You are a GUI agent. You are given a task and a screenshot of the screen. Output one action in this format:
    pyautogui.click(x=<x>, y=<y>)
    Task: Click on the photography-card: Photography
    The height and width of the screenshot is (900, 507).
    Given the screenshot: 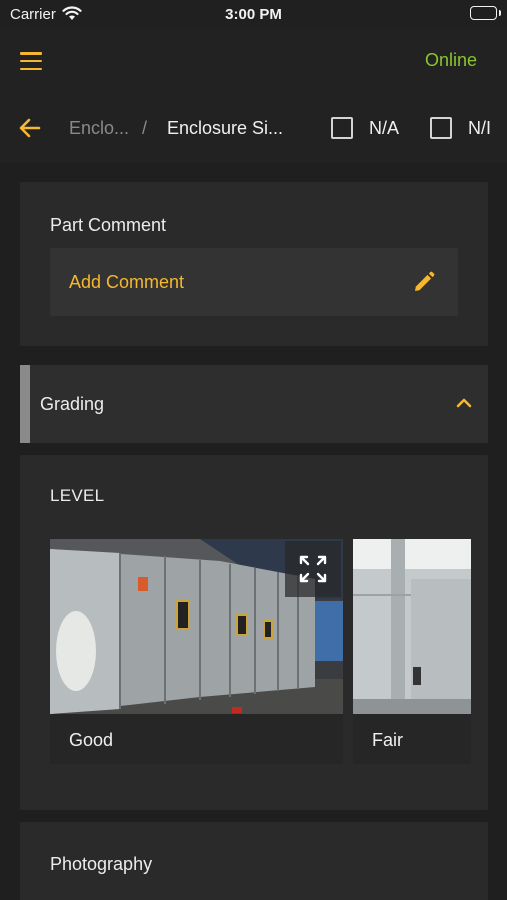 What is the action you would take?
    pyautogui.click(x=254, y=861)
    